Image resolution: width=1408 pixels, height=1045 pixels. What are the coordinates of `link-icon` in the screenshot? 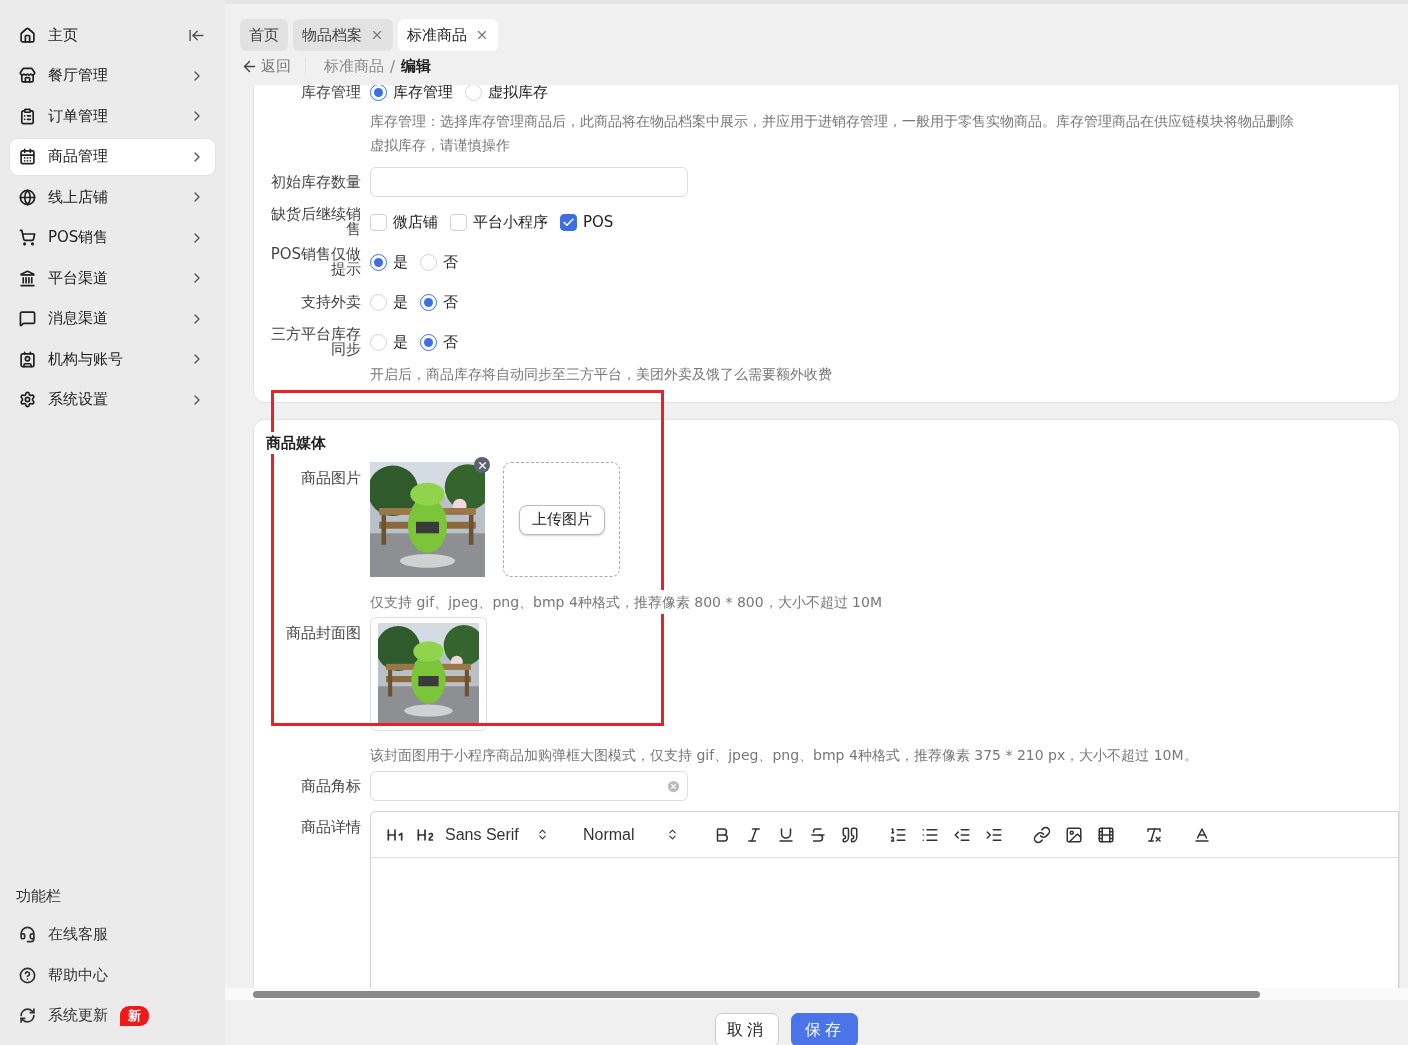 It's located at (1042, 834).